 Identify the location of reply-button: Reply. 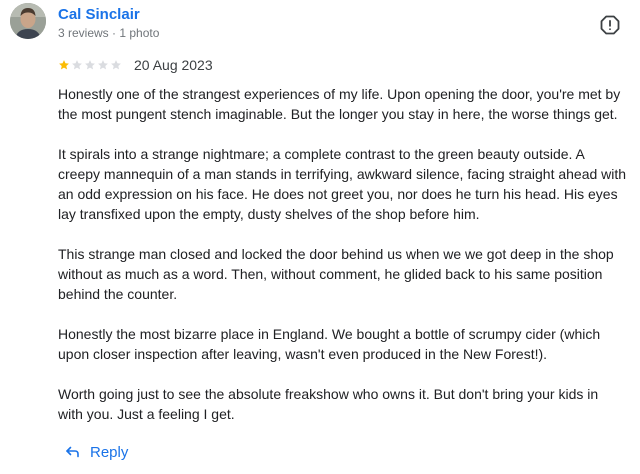
(96, 452).